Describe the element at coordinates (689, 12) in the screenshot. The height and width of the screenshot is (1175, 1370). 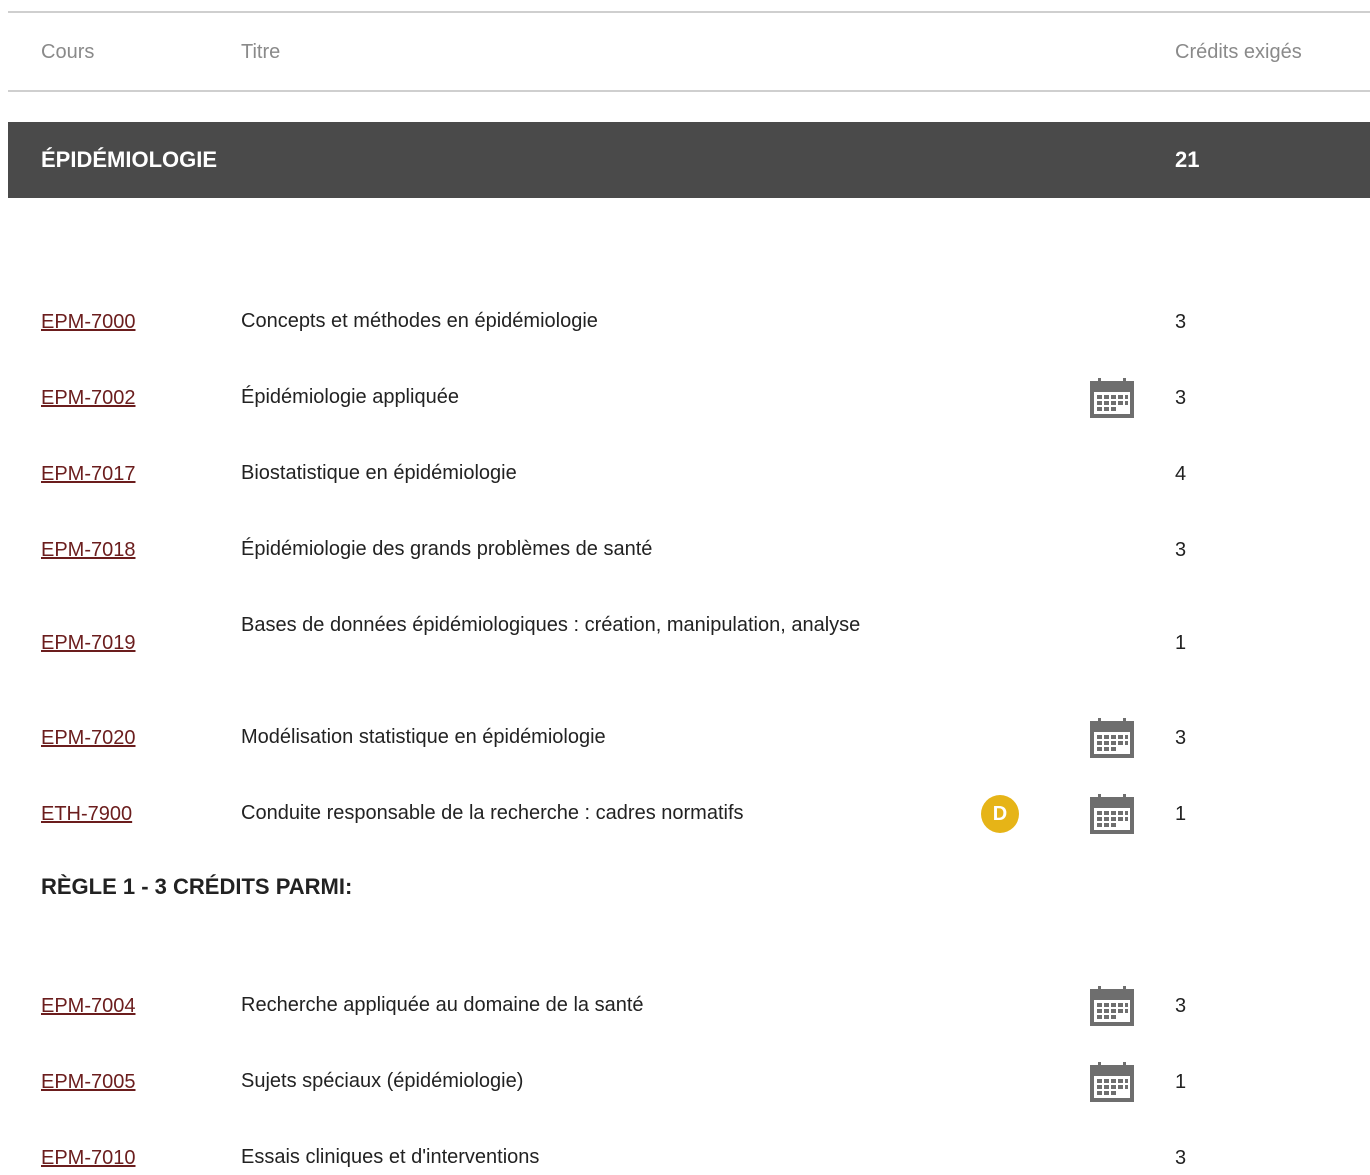
I see `top-divider` at that location.